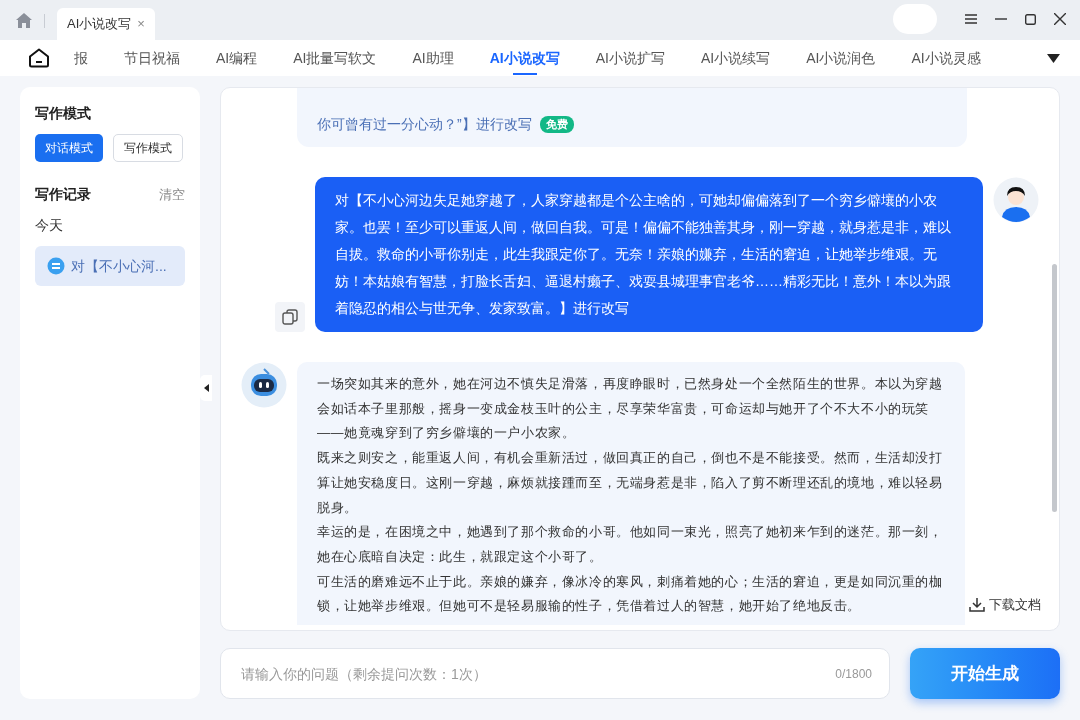 This screenshot has width=1080, height=720. I want to click on nav-tab: AI小说润色, so click(841, 58).